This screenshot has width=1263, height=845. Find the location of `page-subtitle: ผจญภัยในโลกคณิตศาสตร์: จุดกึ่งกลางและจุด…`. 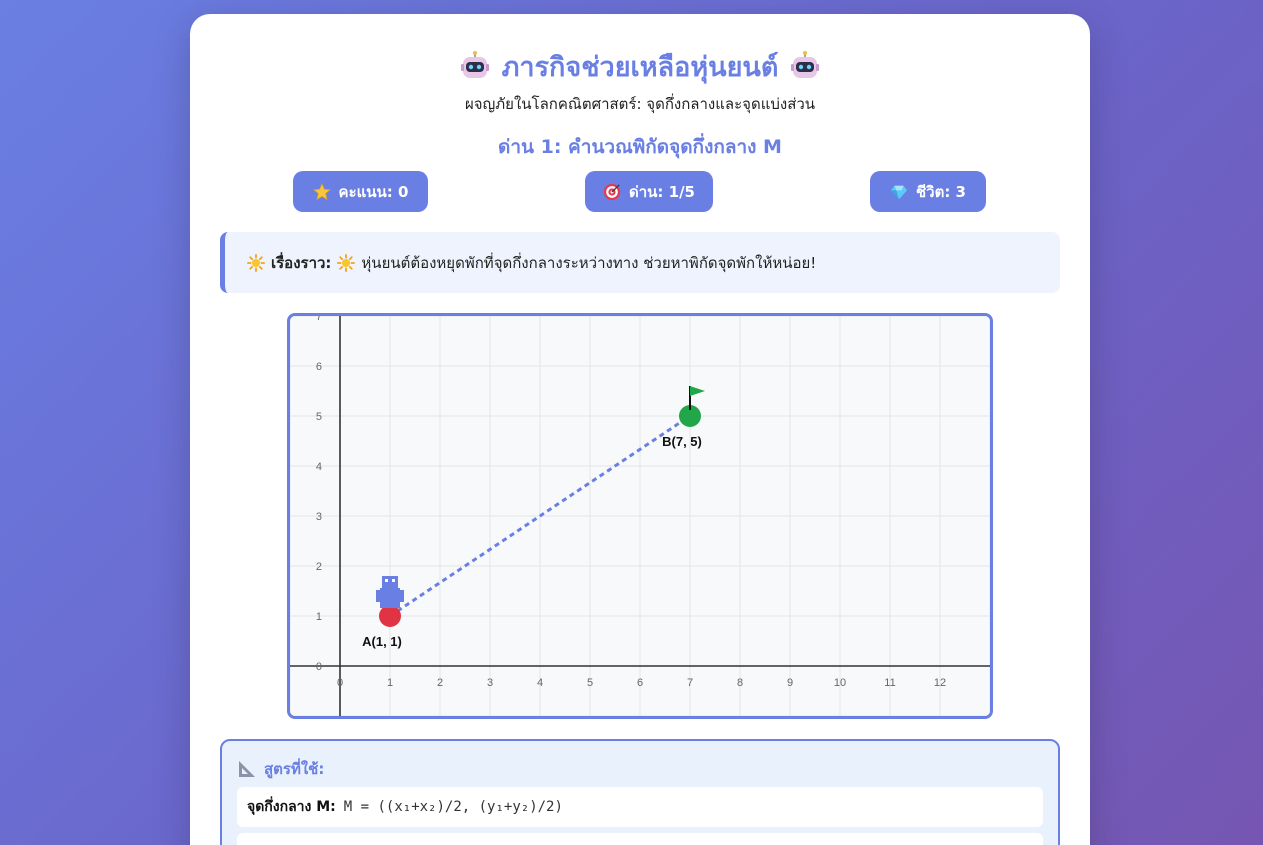

page-subtitle: ผจญภัยในโลกคณิตศาสตร์: จุดกึ่งกลางและจุด… is located at coordinates (640, 104).